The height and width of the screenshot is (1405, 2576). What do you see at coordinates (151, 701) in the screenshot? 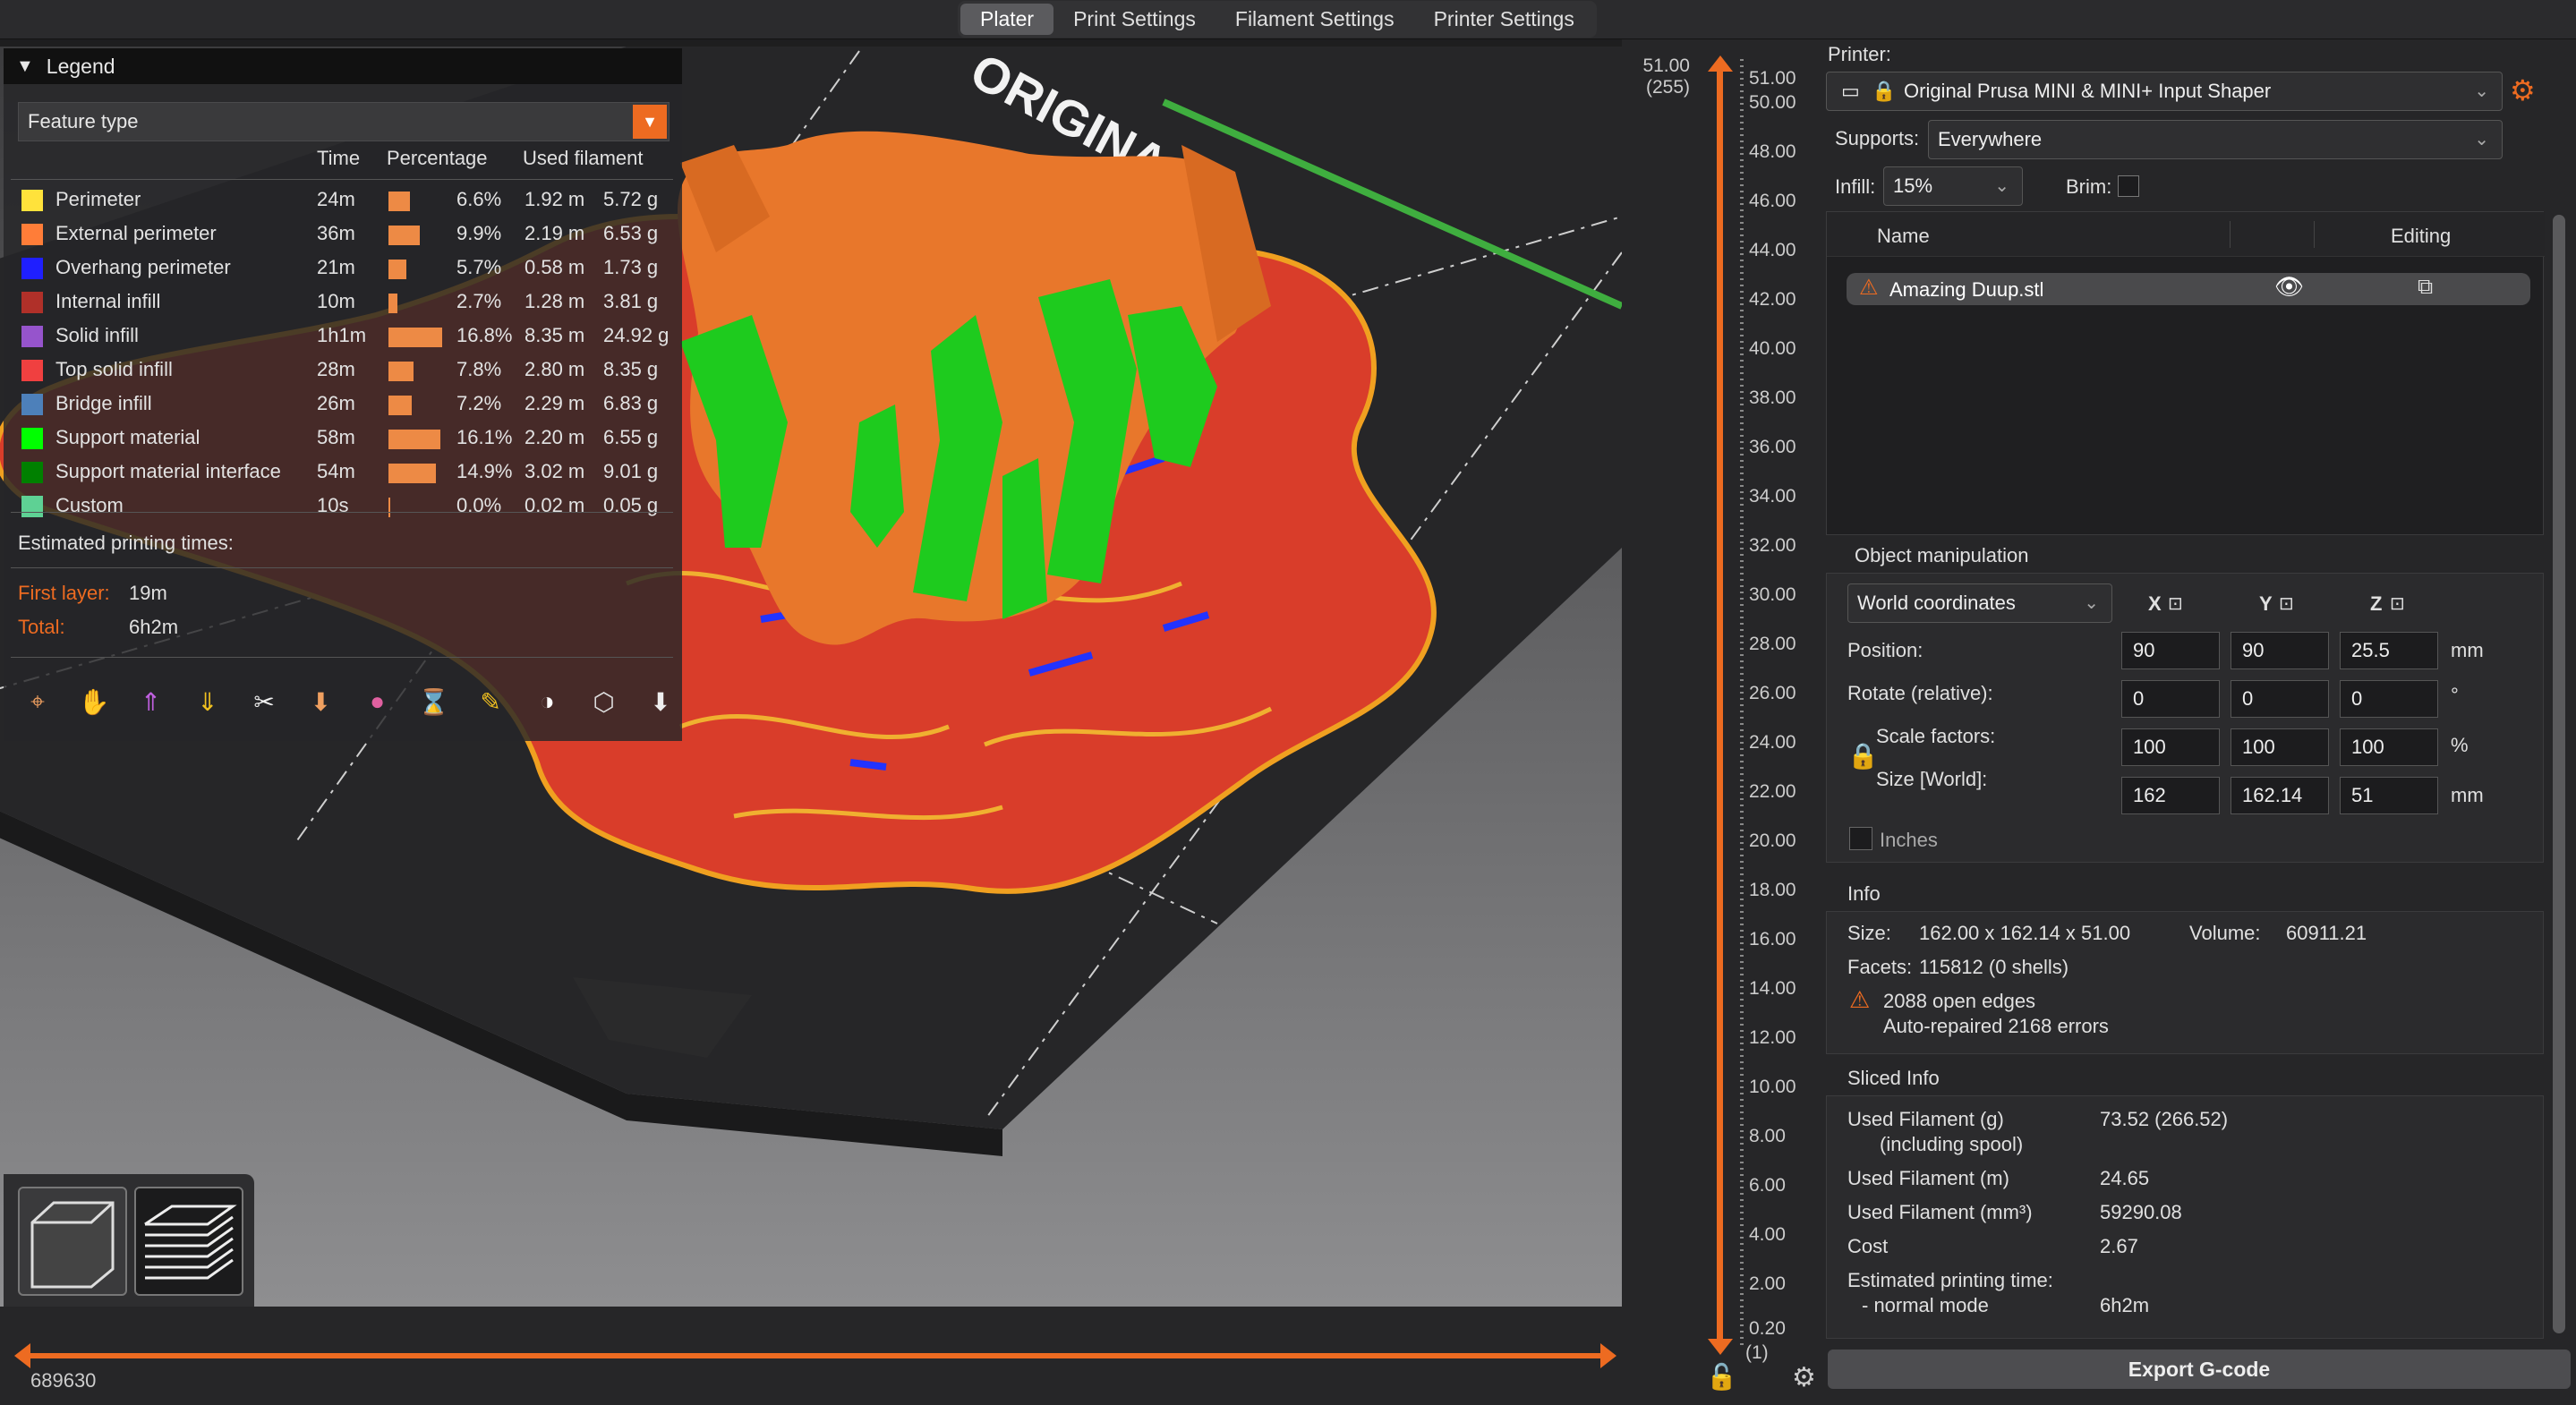
I see `retractions-icon: ⇑` at bounding box center [151, 701].